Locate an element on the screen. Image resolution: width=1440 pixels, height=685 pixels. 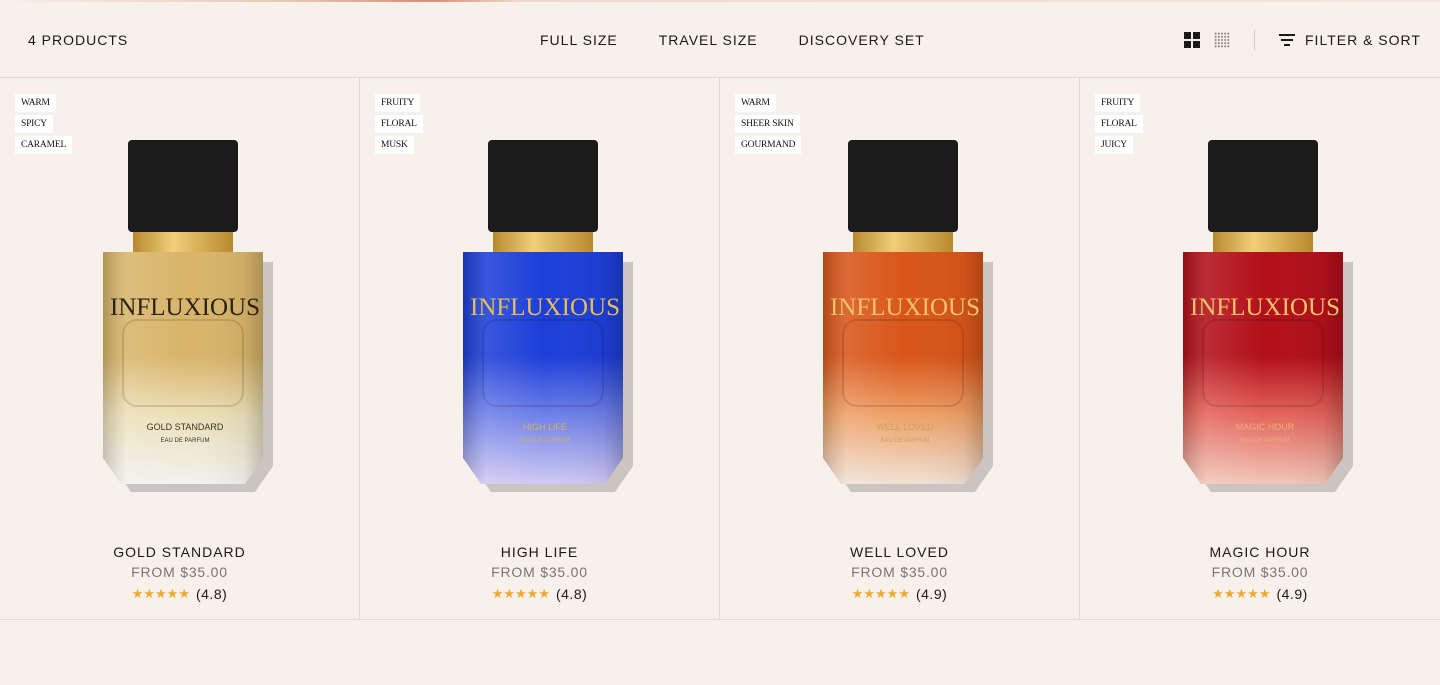
tab-full-size: FULL SIZE is located at coordinates (579, 40).